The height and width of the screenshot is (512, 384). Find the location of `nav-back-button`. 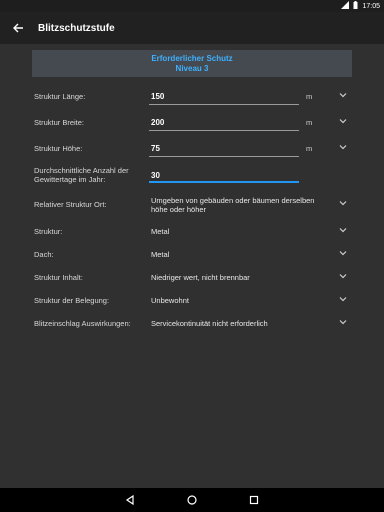

nav-back-button is located at coordinates (130, 500).